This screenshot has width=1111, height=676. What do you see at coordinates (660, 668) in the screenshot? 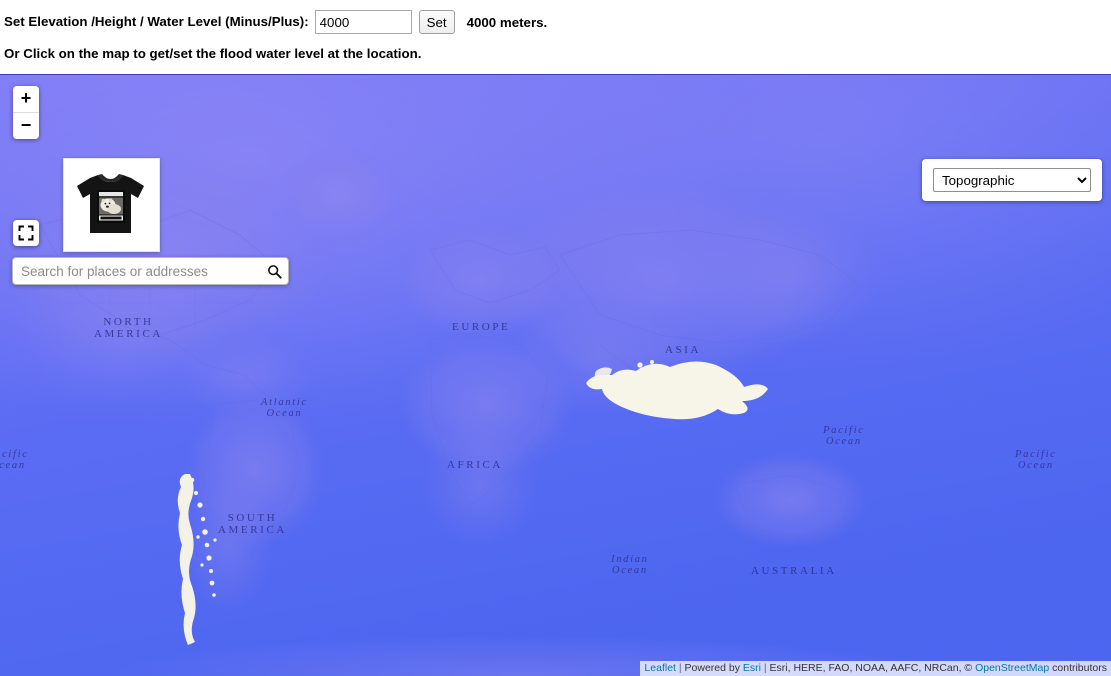
I see `leaflet-link: Leaflet` at bounding box center [660, 668].